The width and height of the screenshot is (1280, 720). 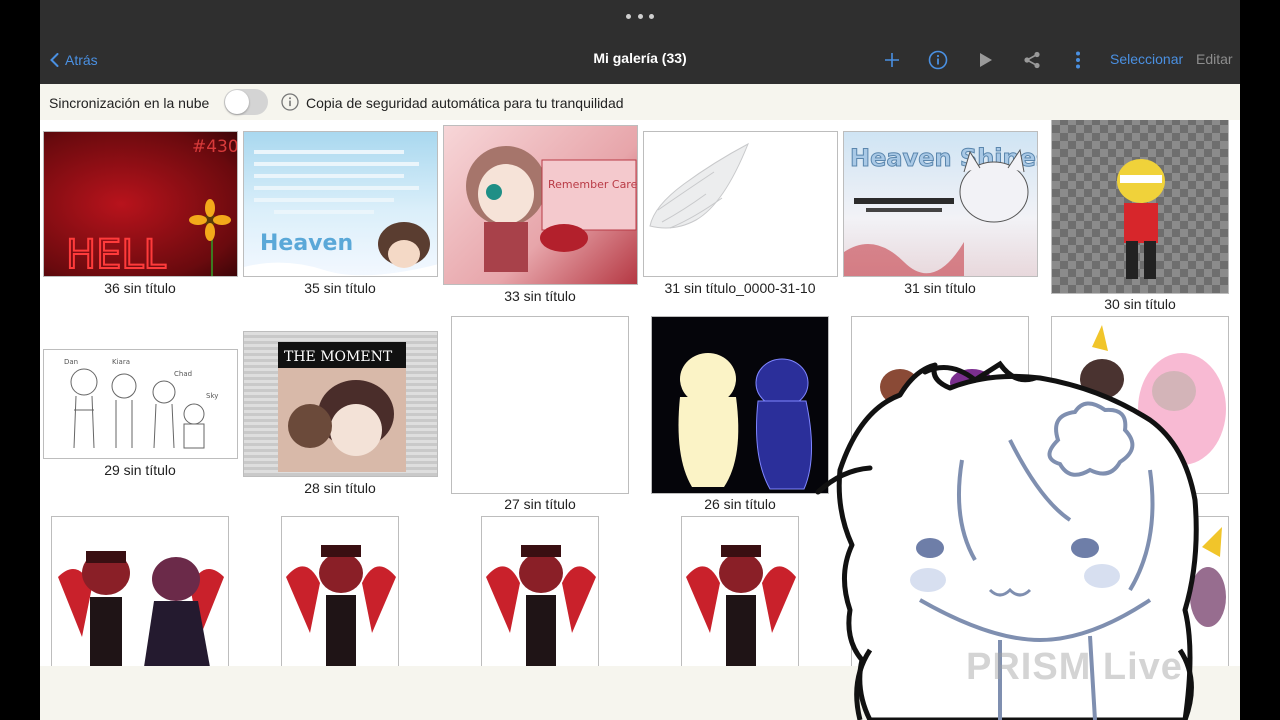 I want to click on item-caption: 28 sin título, so click(x=340, y=488).